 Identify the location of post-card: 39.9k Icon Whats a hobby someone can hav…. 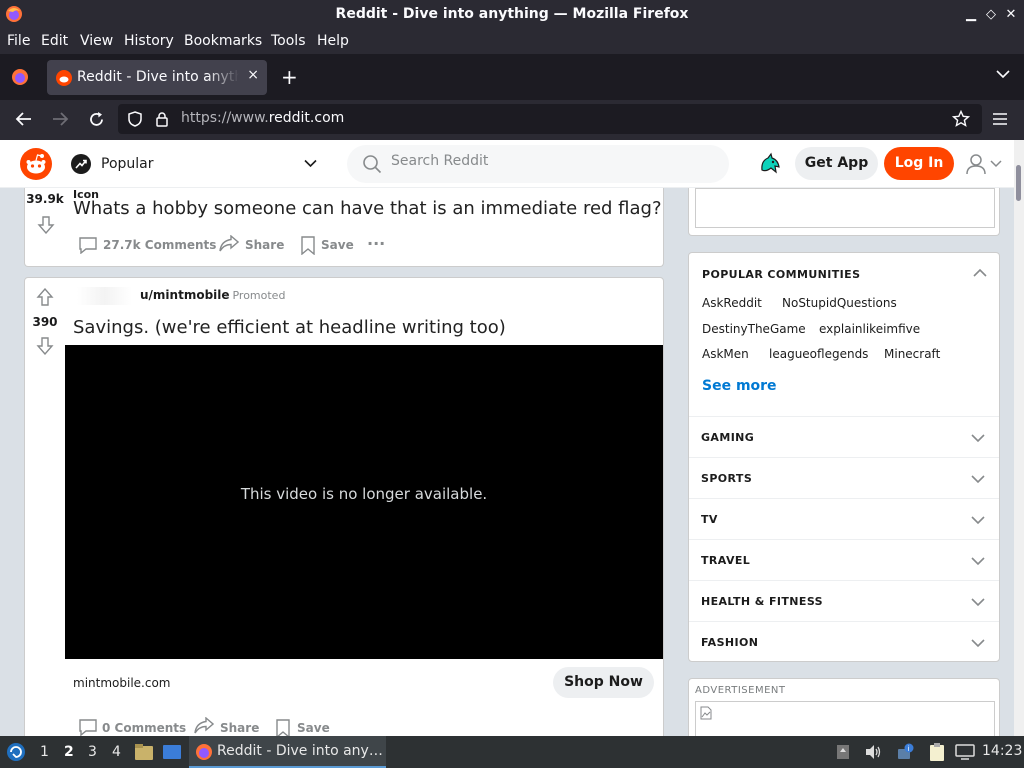
(344, 227).